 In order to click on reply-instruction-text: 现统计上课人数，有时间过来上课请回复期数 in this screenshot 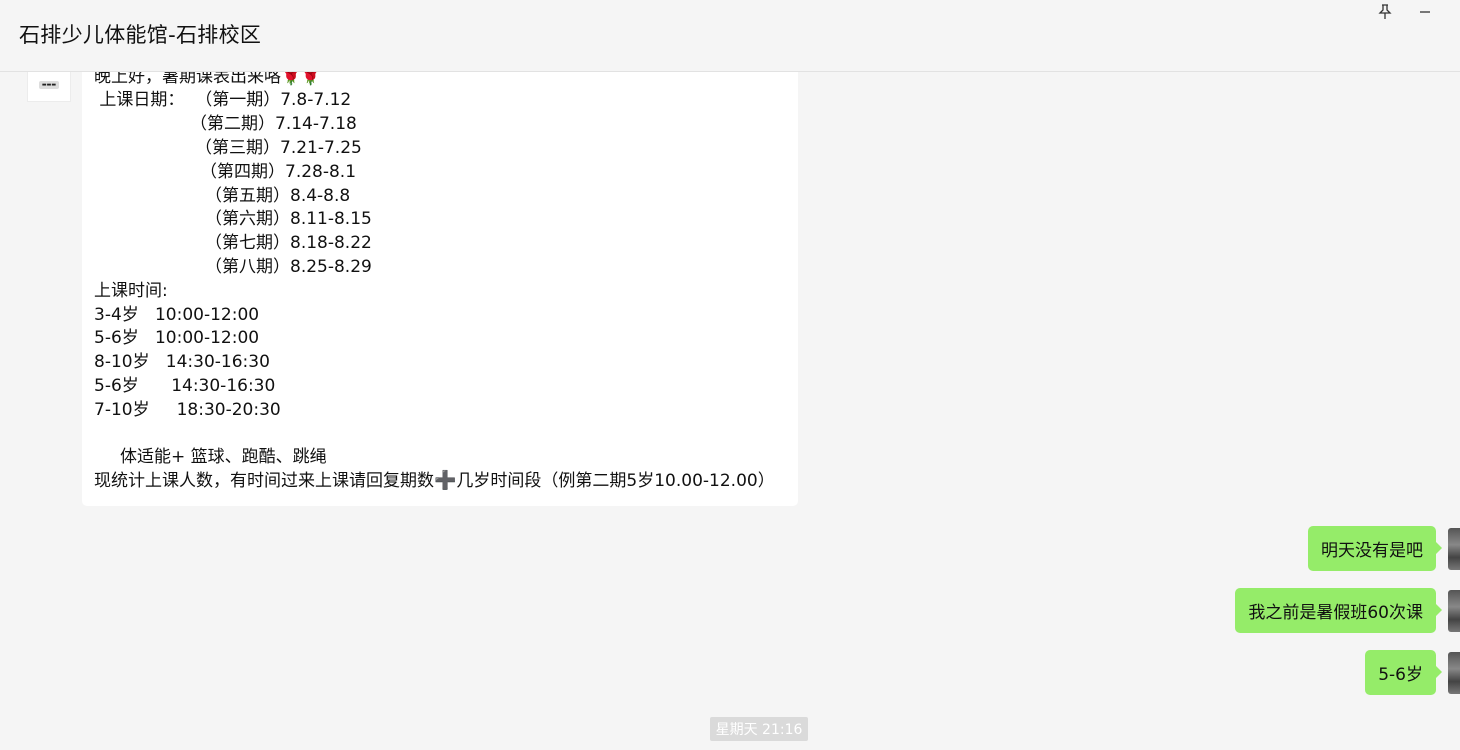, I will do `click(264, 481)`.